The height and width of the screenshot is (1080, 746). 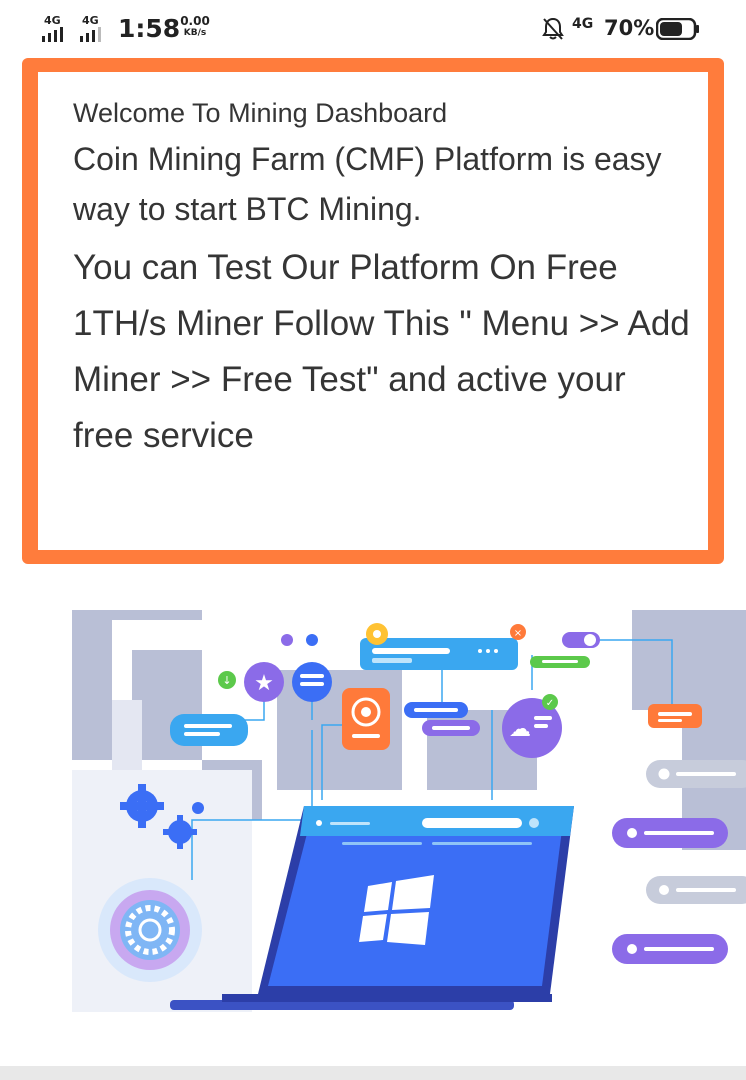 What do you see at coordinates (149, 28) in the screenshot?
I see `clock: 1:58` at bounding box center [149, 28].